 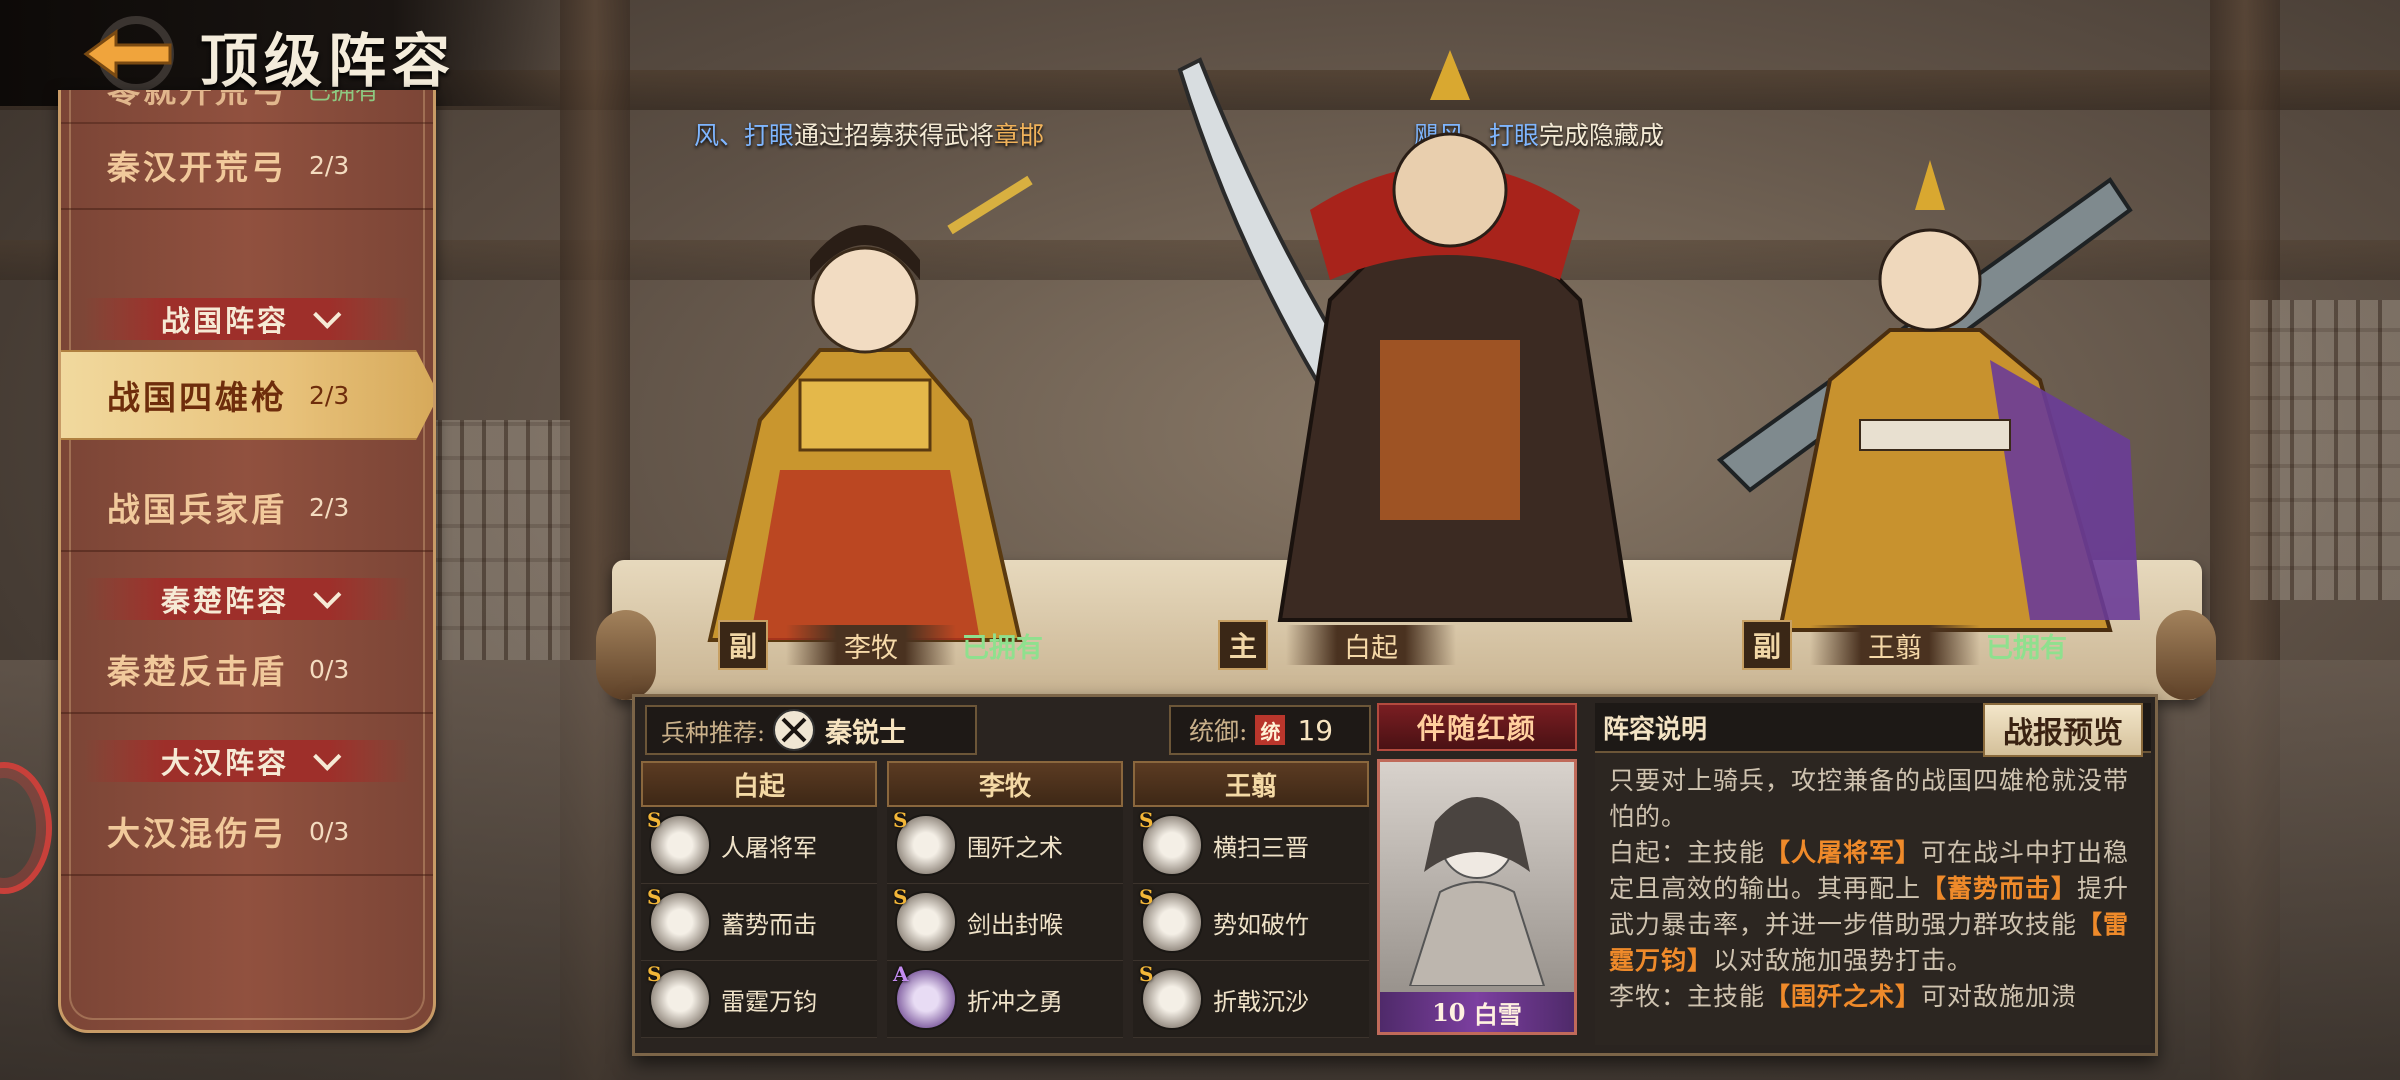 I want to click on lineup-item: 大汉混伤弓 0/3, so click(x=247, y=832).